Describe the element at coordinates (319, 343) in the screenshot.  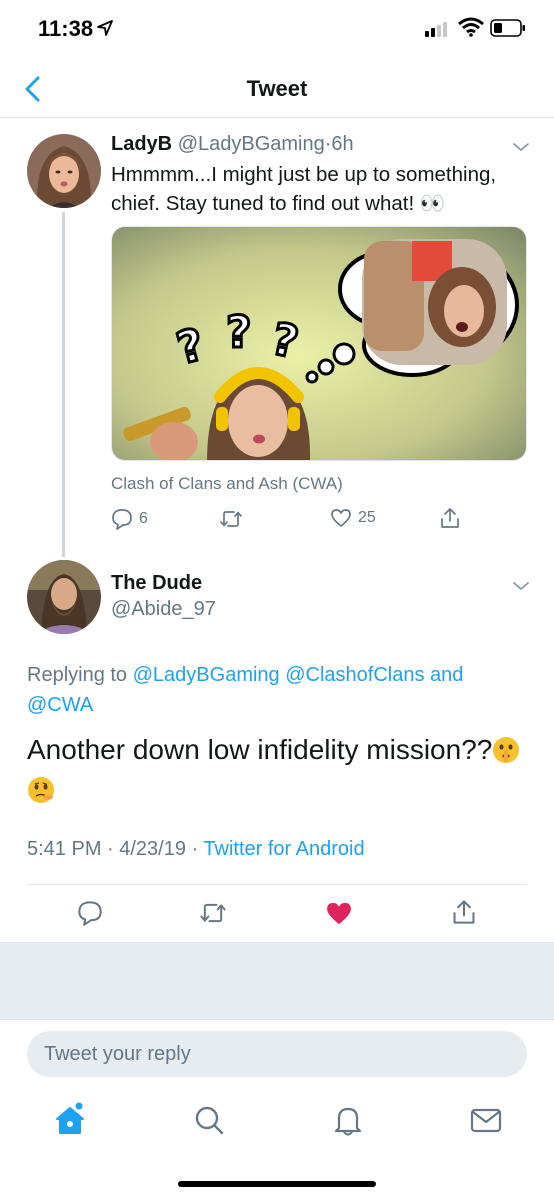
I see `tweet-media-image: ? ? ?` at that location.